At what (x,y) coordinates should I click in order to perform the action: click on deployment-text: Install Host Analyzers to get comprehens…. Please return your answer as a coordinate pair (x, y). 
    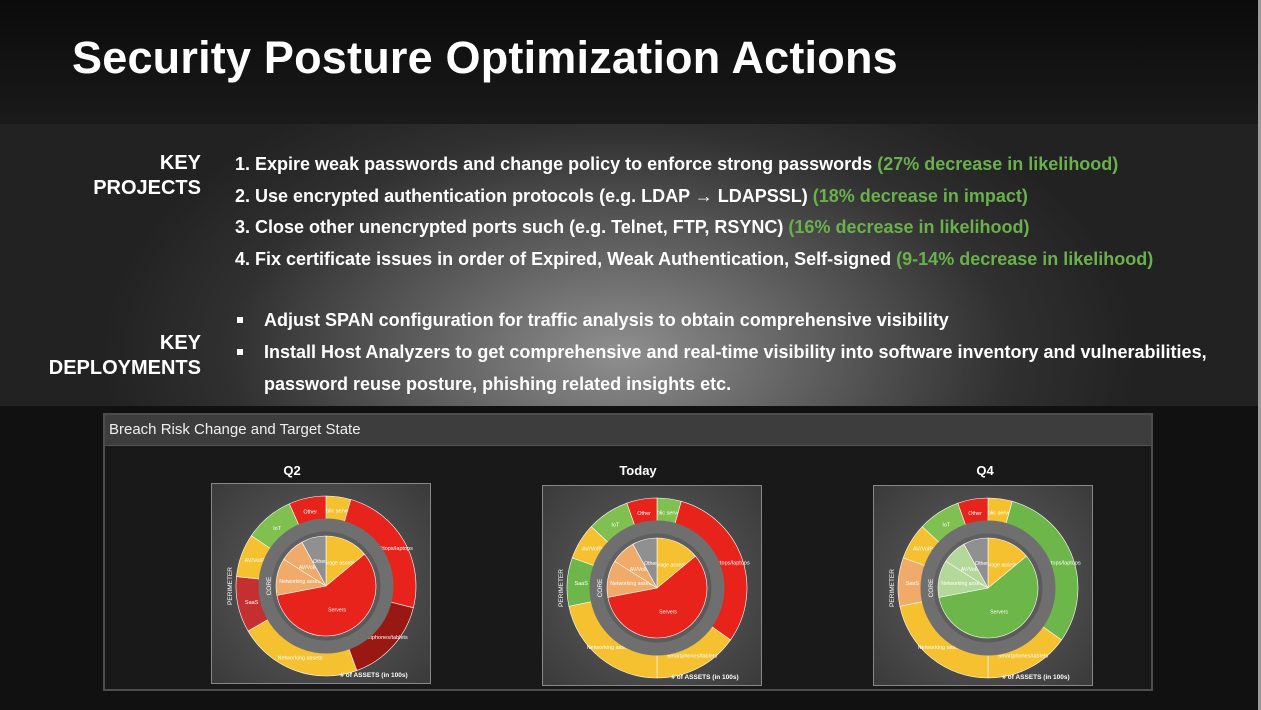
    Looking at the image, I should click on (735, 368).